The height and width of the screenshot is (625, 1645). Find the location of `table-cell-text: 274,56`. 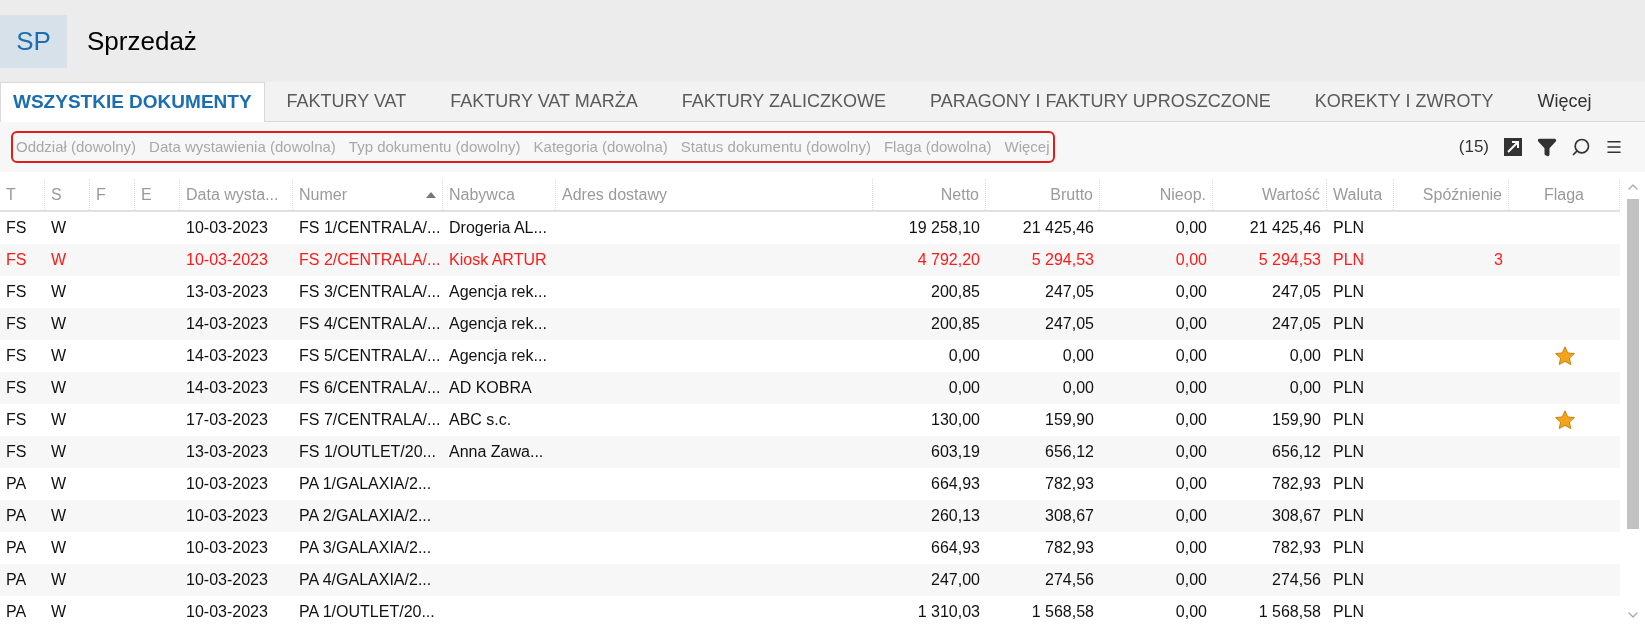

table-cell-text: 274,56 is located at coordinates (1296, 580).